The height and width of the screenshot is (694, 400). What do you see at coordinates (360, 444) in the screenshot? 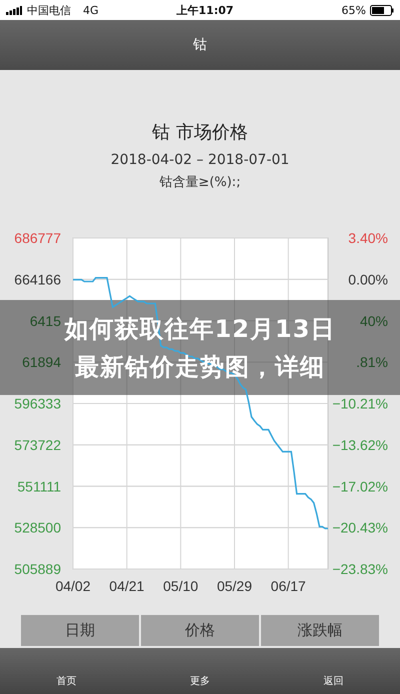
I see `axis-label: −13.62%` at bounding box center [360, 444].